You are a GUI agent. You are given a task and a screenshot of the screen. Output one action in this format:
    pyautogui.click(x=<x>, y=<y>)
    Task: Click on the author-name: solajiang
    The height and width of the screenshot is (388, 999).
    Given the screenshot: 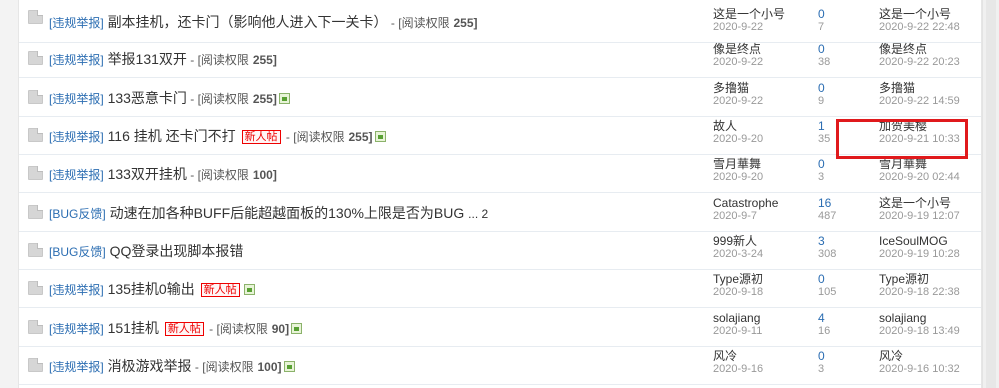 What is the action you would take?
    pyautogui.click(x=758, y=318)
    